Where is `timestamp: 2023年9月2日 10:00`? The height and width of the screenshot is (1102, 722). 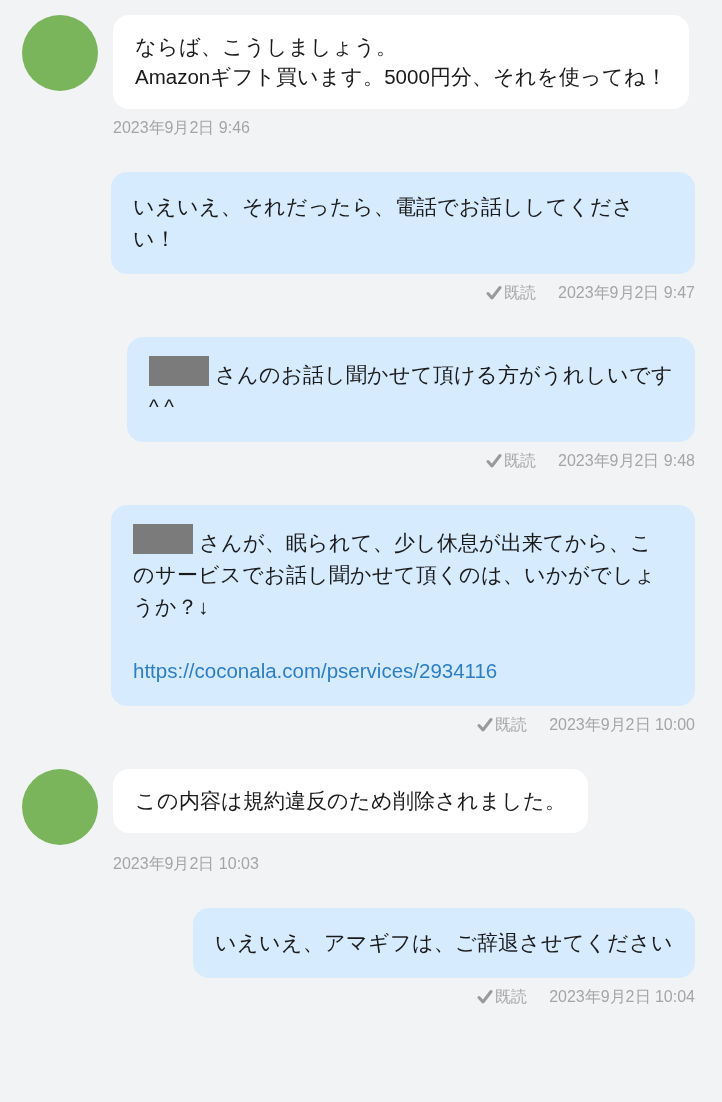 timestamp: 2023年9月2日 10:00 is located at coordinates (622, 725).